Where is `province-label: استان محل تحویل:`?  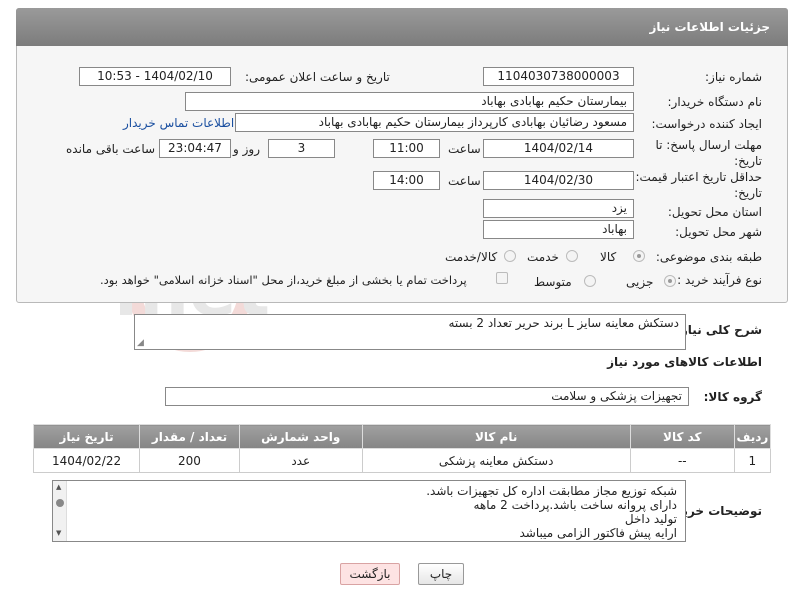 province-label: استان محل تحویل: is located at coordinates (714, 212).